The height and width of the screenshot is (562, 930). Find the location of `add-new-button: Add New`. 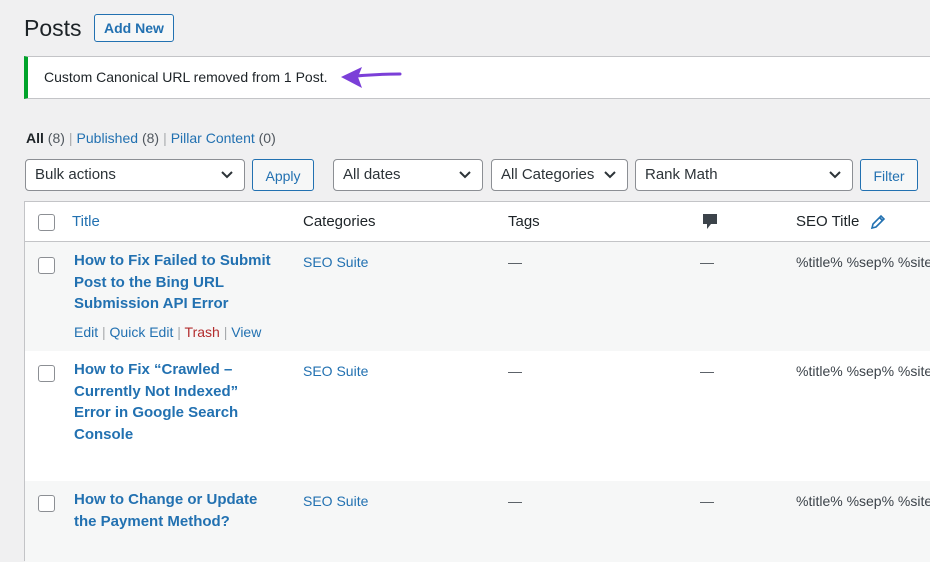

add-new-button: Add New is located at coordinates (134, 28).